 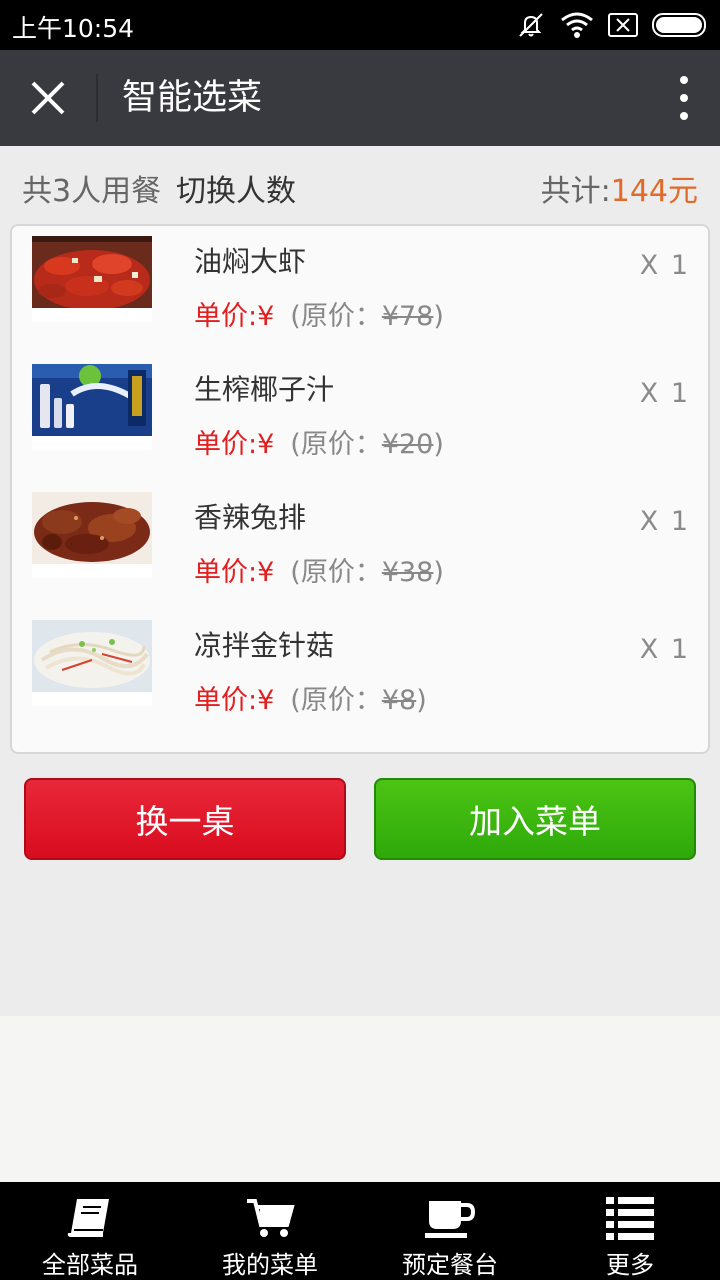 What do you see at coordinates (264, 389) in the screenshot?
I see `dish-name: 生榨椰子汁` at bounding box center [264, 389].